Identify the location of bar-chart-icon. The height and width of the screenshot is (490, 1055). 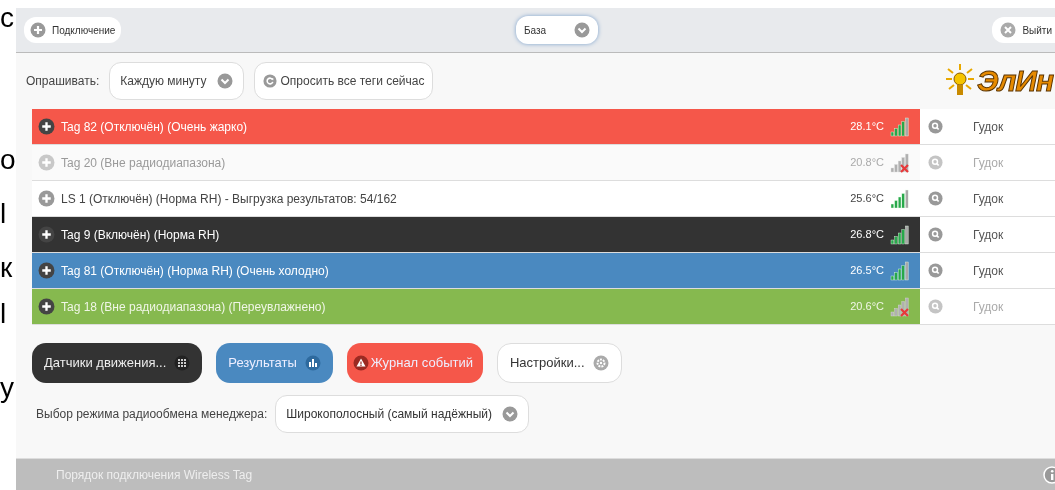
(312, 363).